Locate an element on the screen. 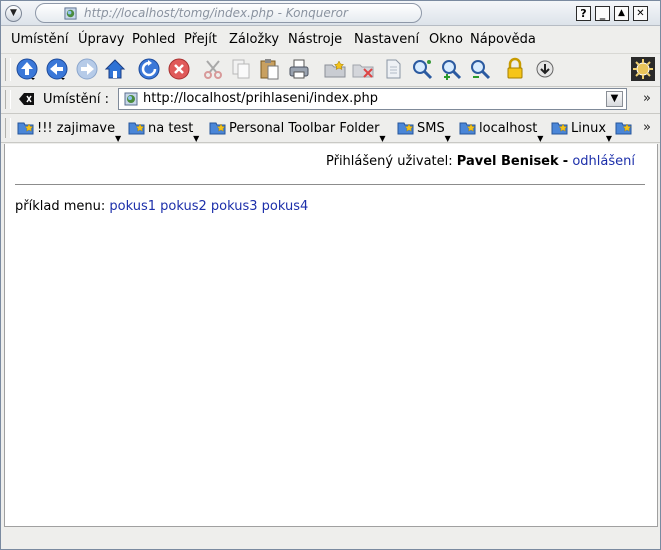 The image size is (661, 550). cut-icon is located at coordinates (213, 69).